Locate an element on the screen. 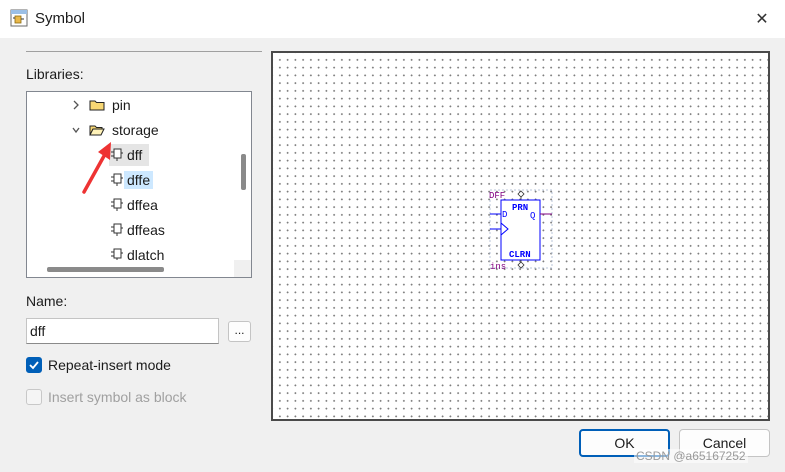 The image size is (785, 472). section-divider is located at coordinates (144, 51).